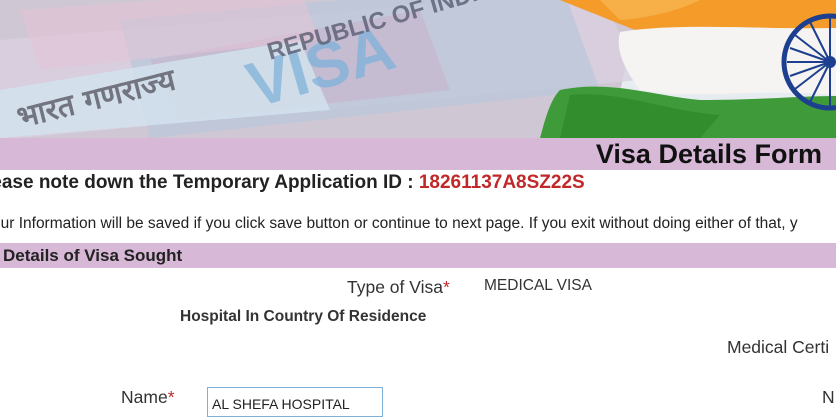  I want to click on title-bar: Visa Details Form, so click(418, 154).